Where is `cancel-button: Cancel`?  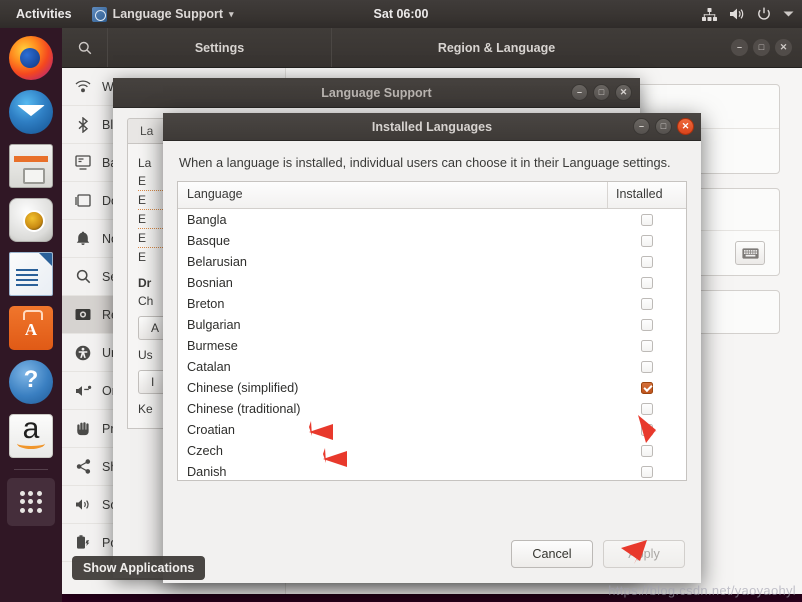 cancel-button: Cancel is located at coordinates (552, 554).